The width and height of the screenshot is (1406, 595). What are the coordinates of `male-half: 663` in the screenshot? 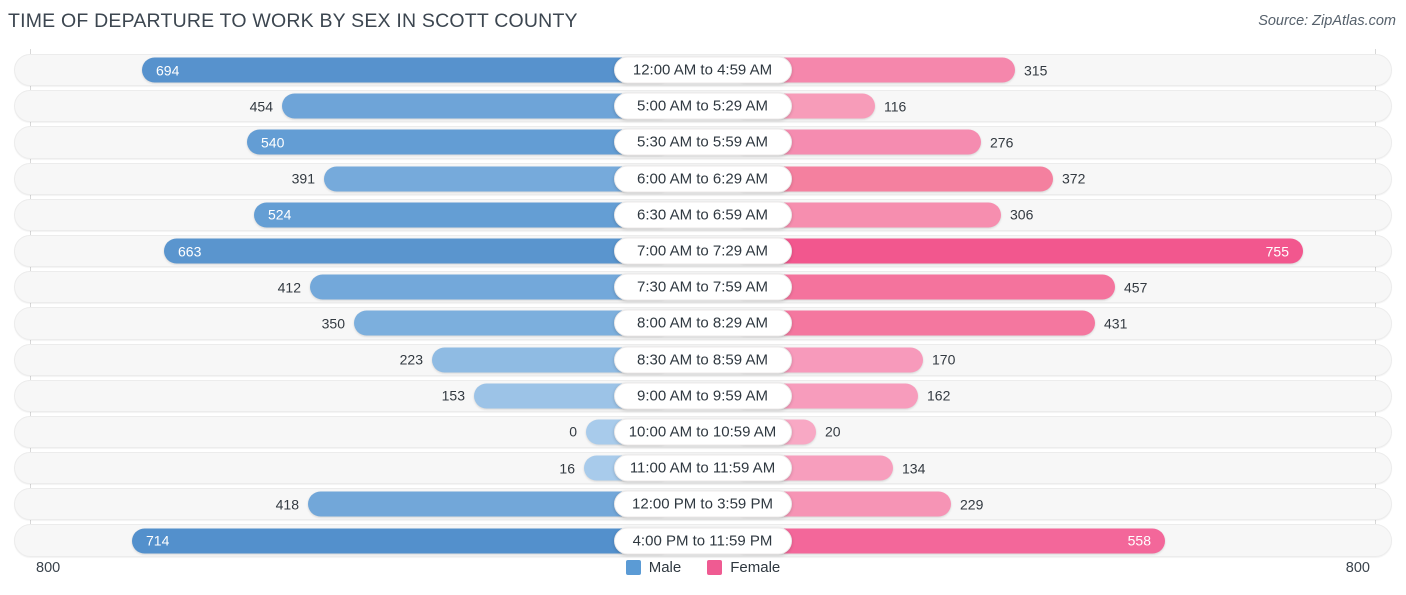 It's located at (351, 251).